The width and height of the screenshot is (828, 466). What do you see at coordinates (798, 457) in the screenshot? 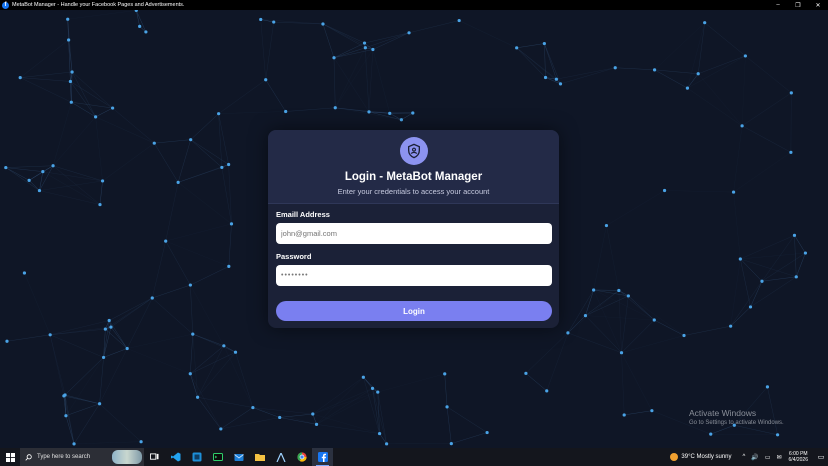
I see `clock: 6:00 PM 6/4/2026` at bounding box center [798, 457].